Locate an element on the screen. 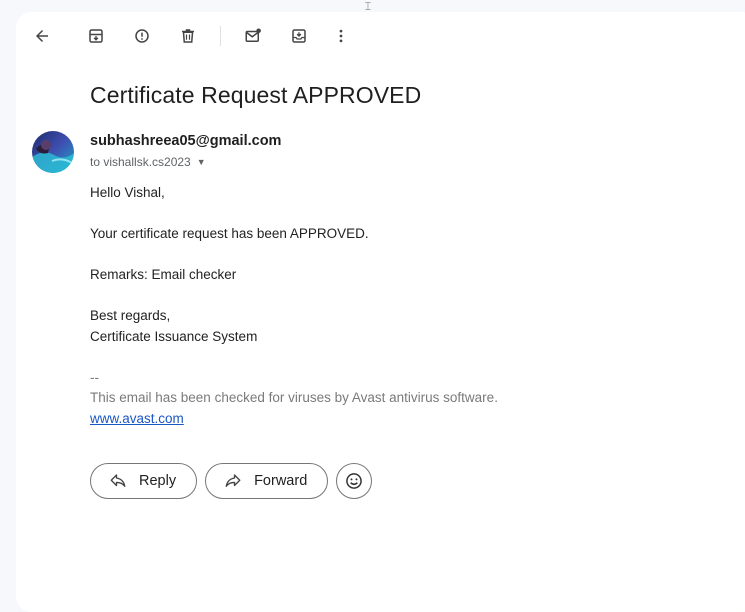 This screenshot has height=612, width=745. sender-avatar is located at coordinates (53, 152).